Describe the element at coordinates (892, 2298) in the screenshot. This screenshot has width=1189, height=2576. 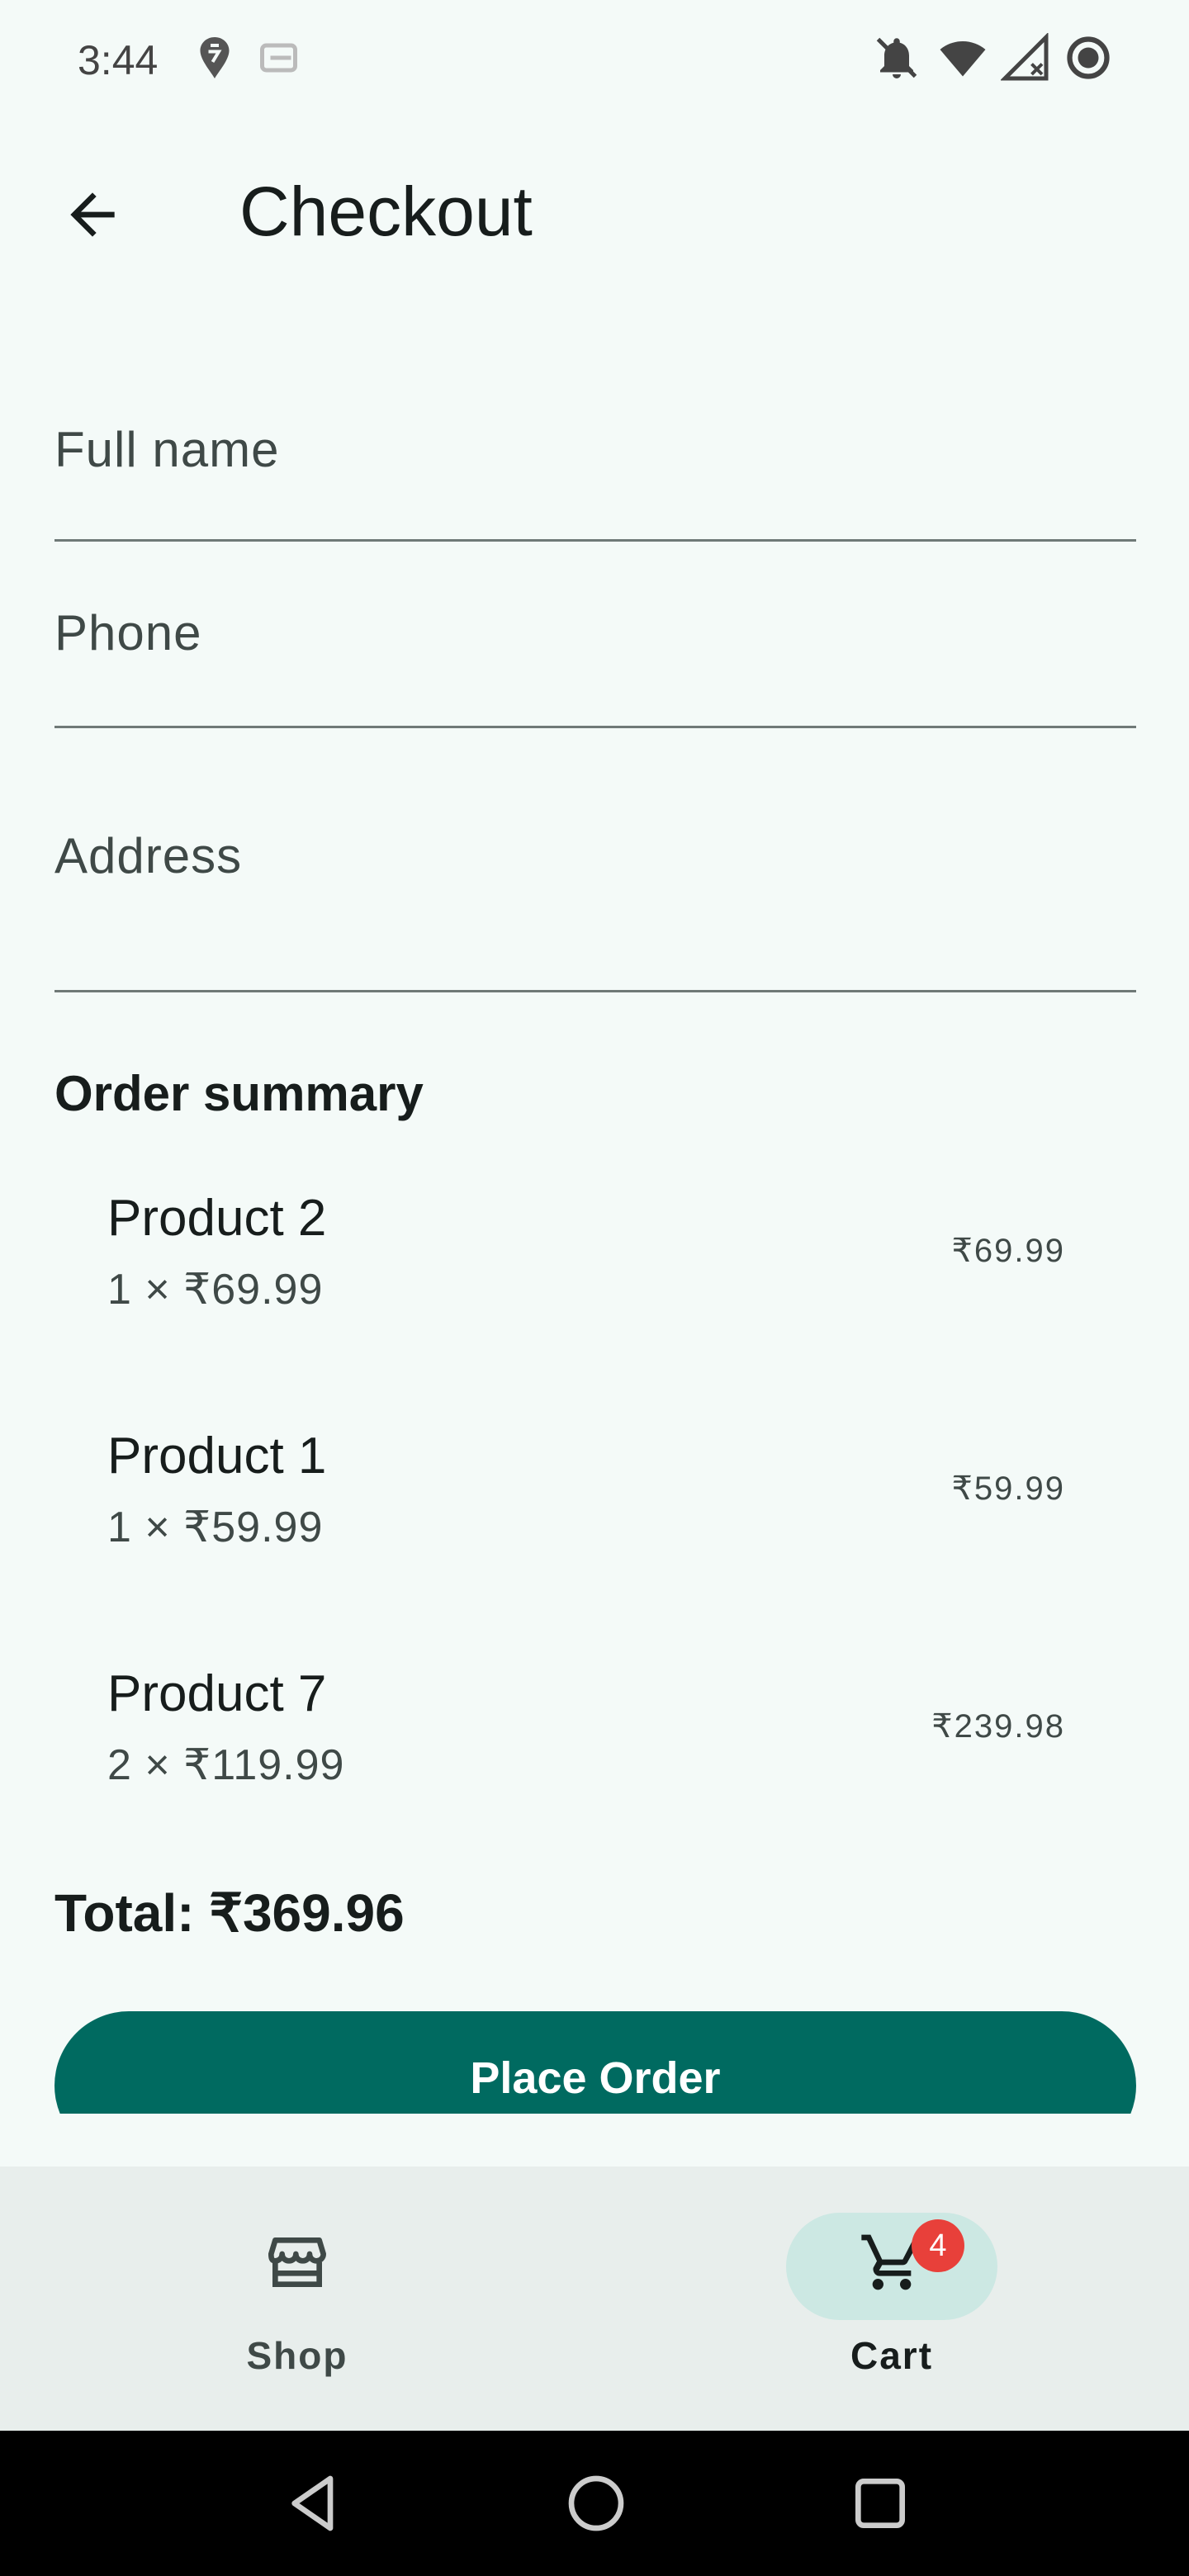
I see `nav-item-cart: 4 Cart` at that location.